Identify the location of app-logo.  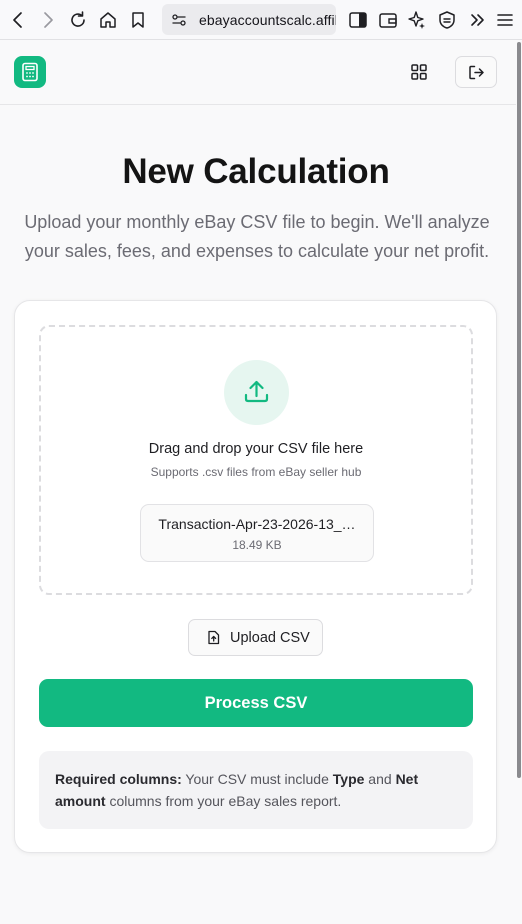
(30, 72).